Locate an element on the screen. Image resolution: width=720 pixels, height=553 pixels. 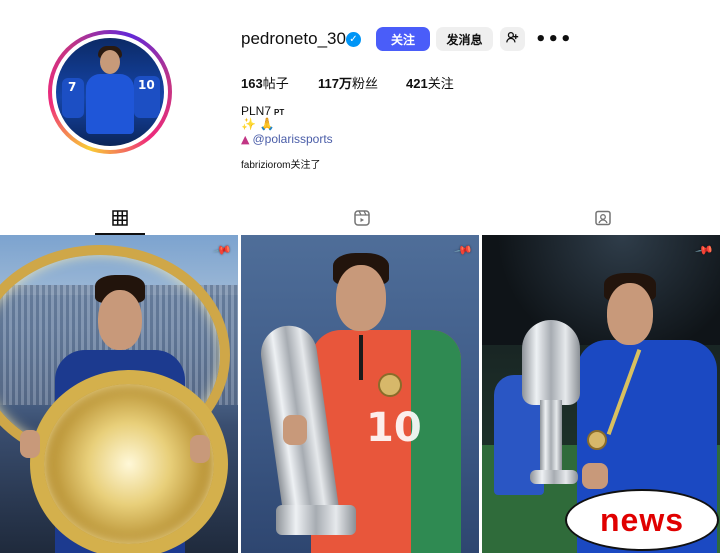
avatar-head is located at coordinates (110, 62).